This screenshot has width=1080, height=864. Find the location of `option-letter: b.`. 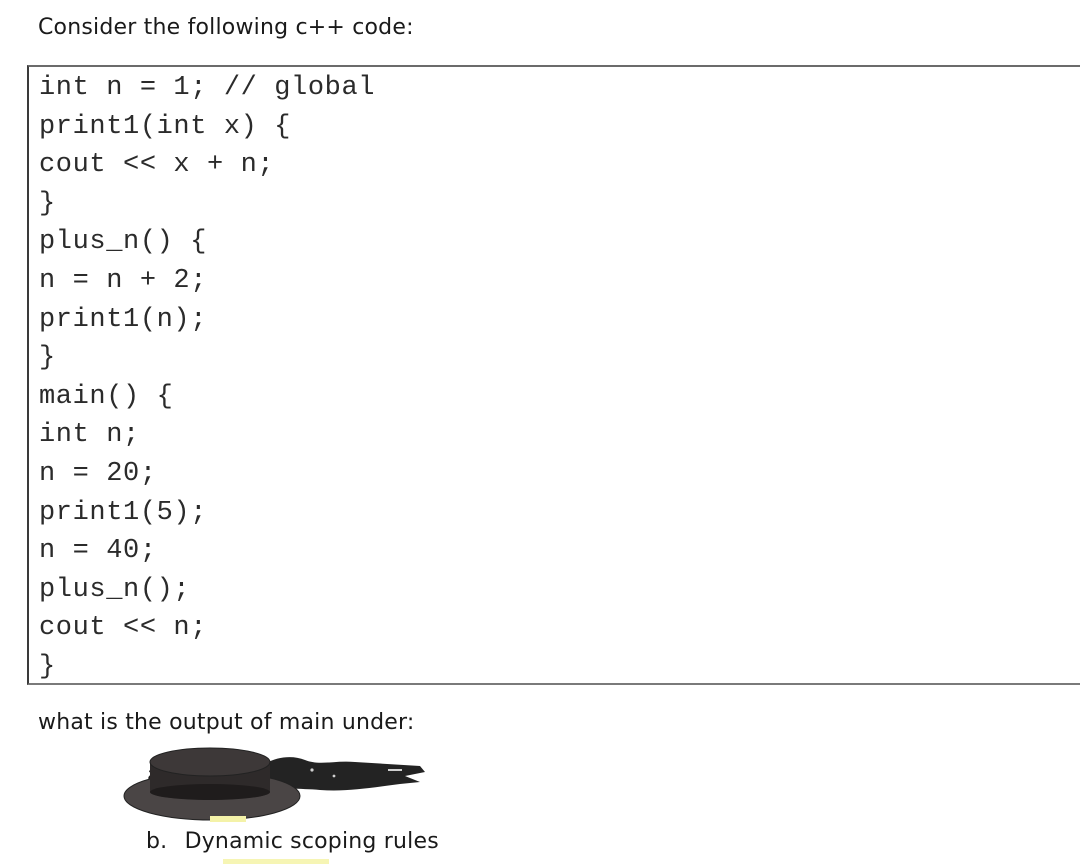

option-letter: b. is located at coordinates (157, 841).